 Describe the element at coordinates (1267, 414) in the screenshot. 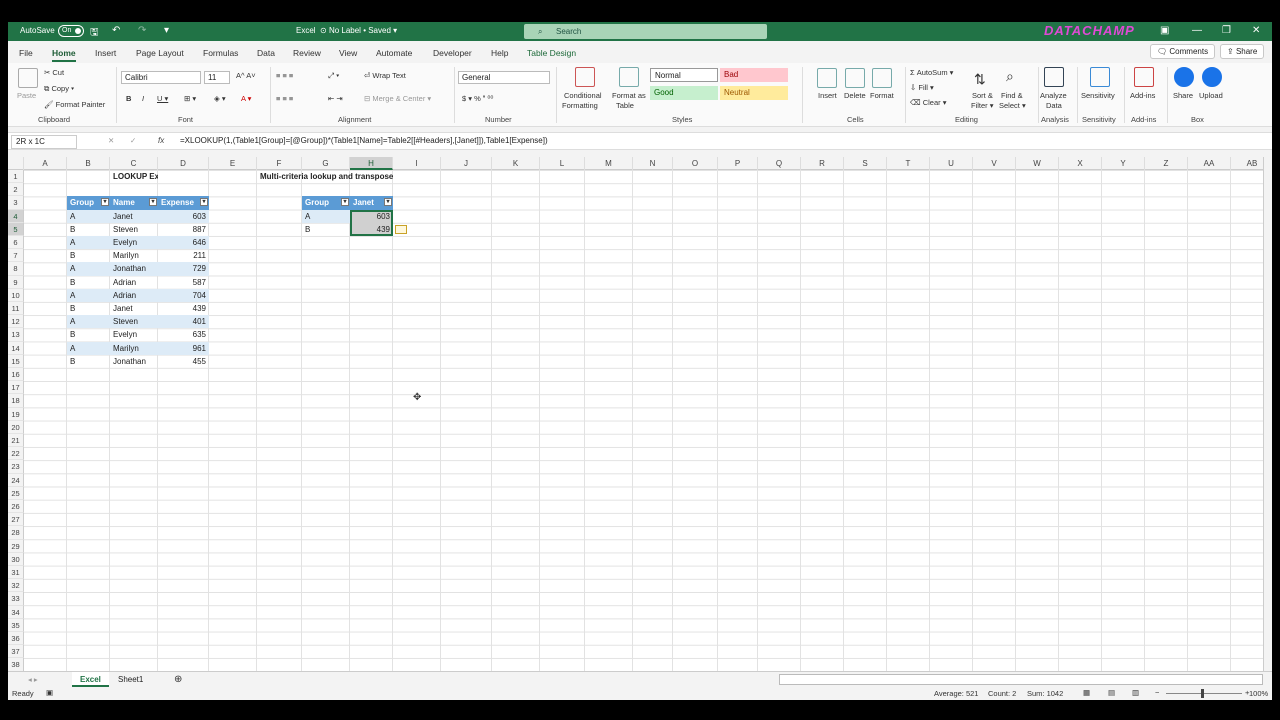

I see `vertical-scrollbar` at that location.